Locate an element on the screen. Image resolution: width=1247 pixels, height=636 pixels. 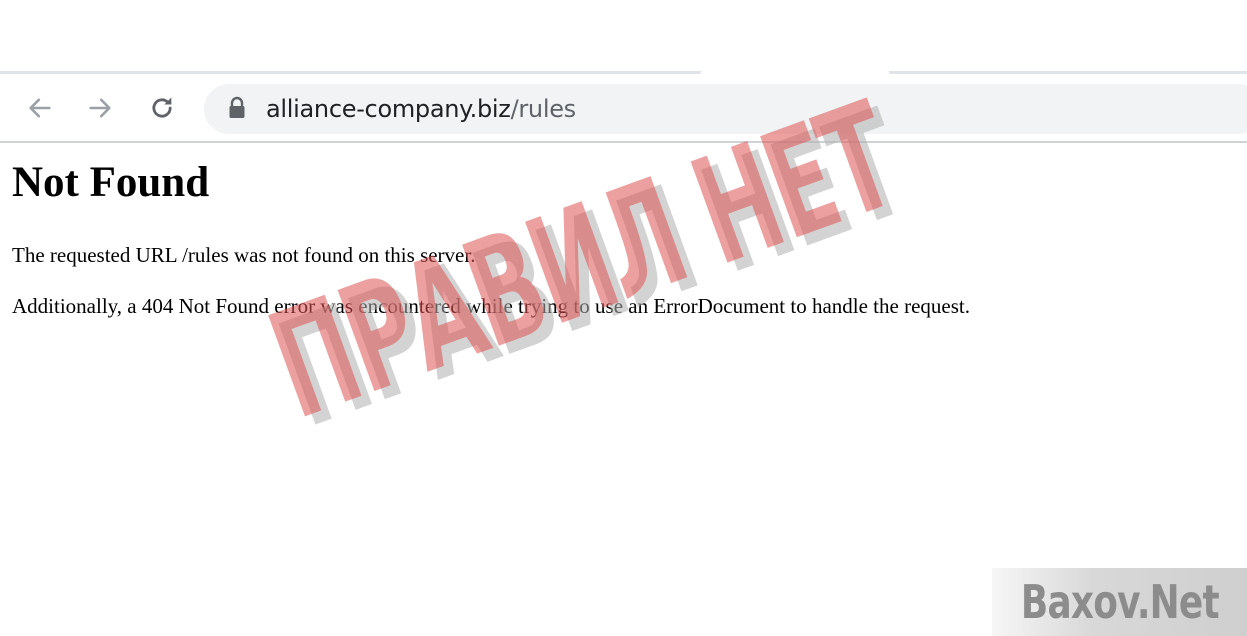
url-text: alliance-company.biz/rules is located at coordinates (421, 109).